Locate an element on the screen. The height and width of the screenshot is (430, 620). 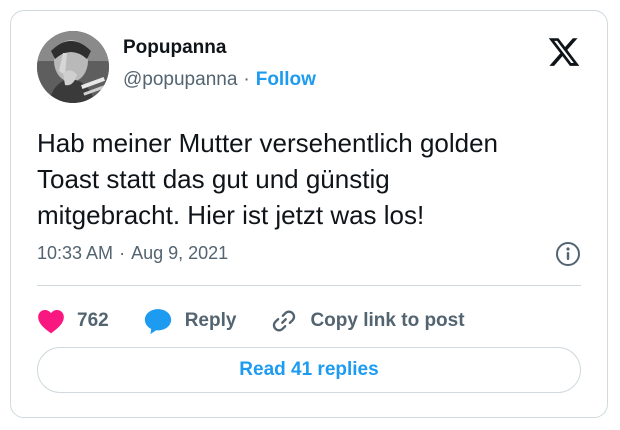
link-icon is located at coordinates (284, 321).